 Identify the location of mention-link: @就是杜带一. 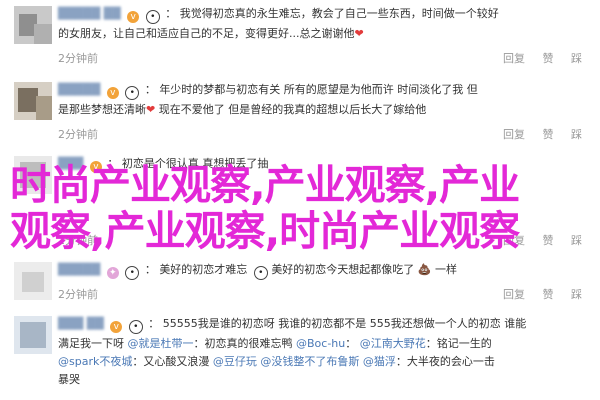
(161, 343).